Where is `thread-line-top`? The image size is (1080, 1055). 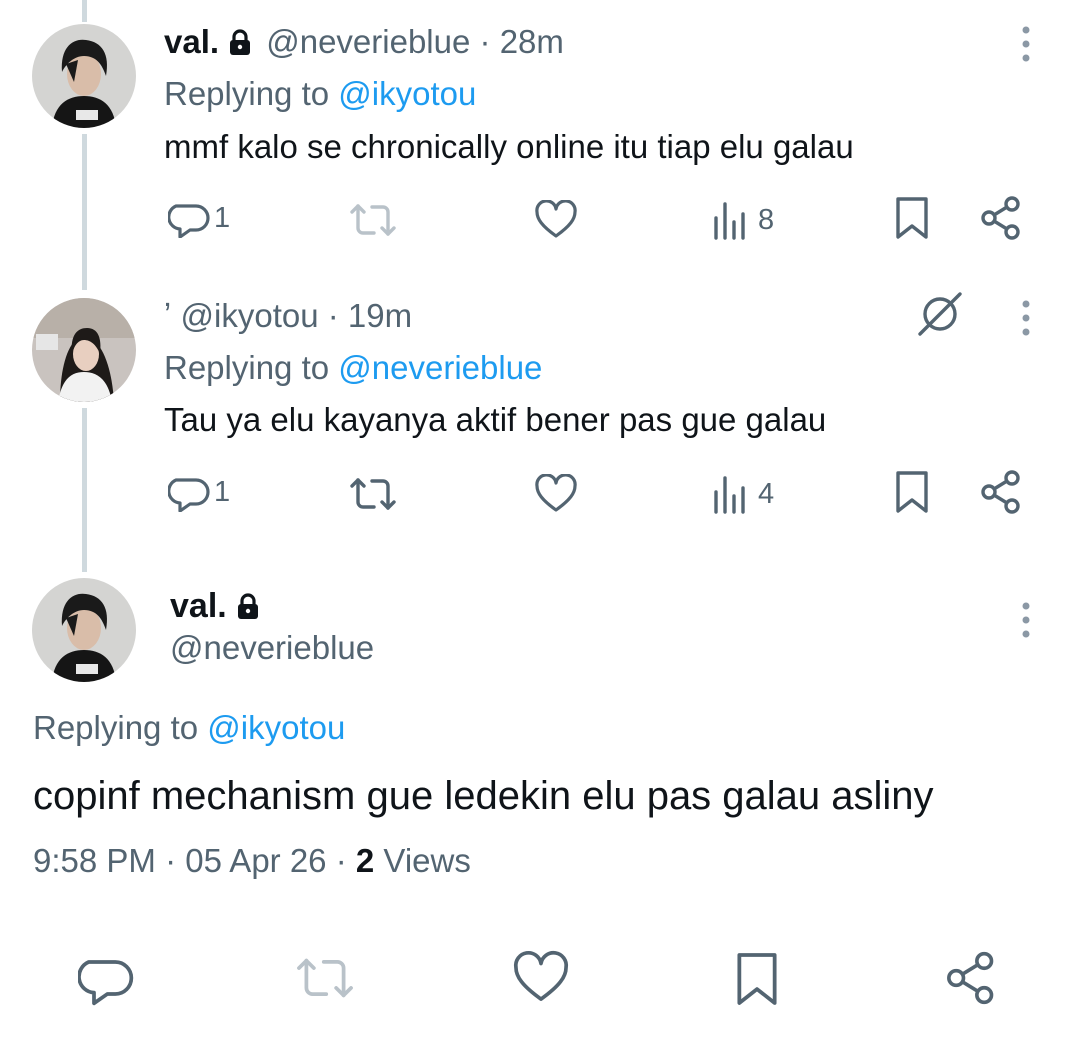 thread-line-top is located at coordinates (84, 11).